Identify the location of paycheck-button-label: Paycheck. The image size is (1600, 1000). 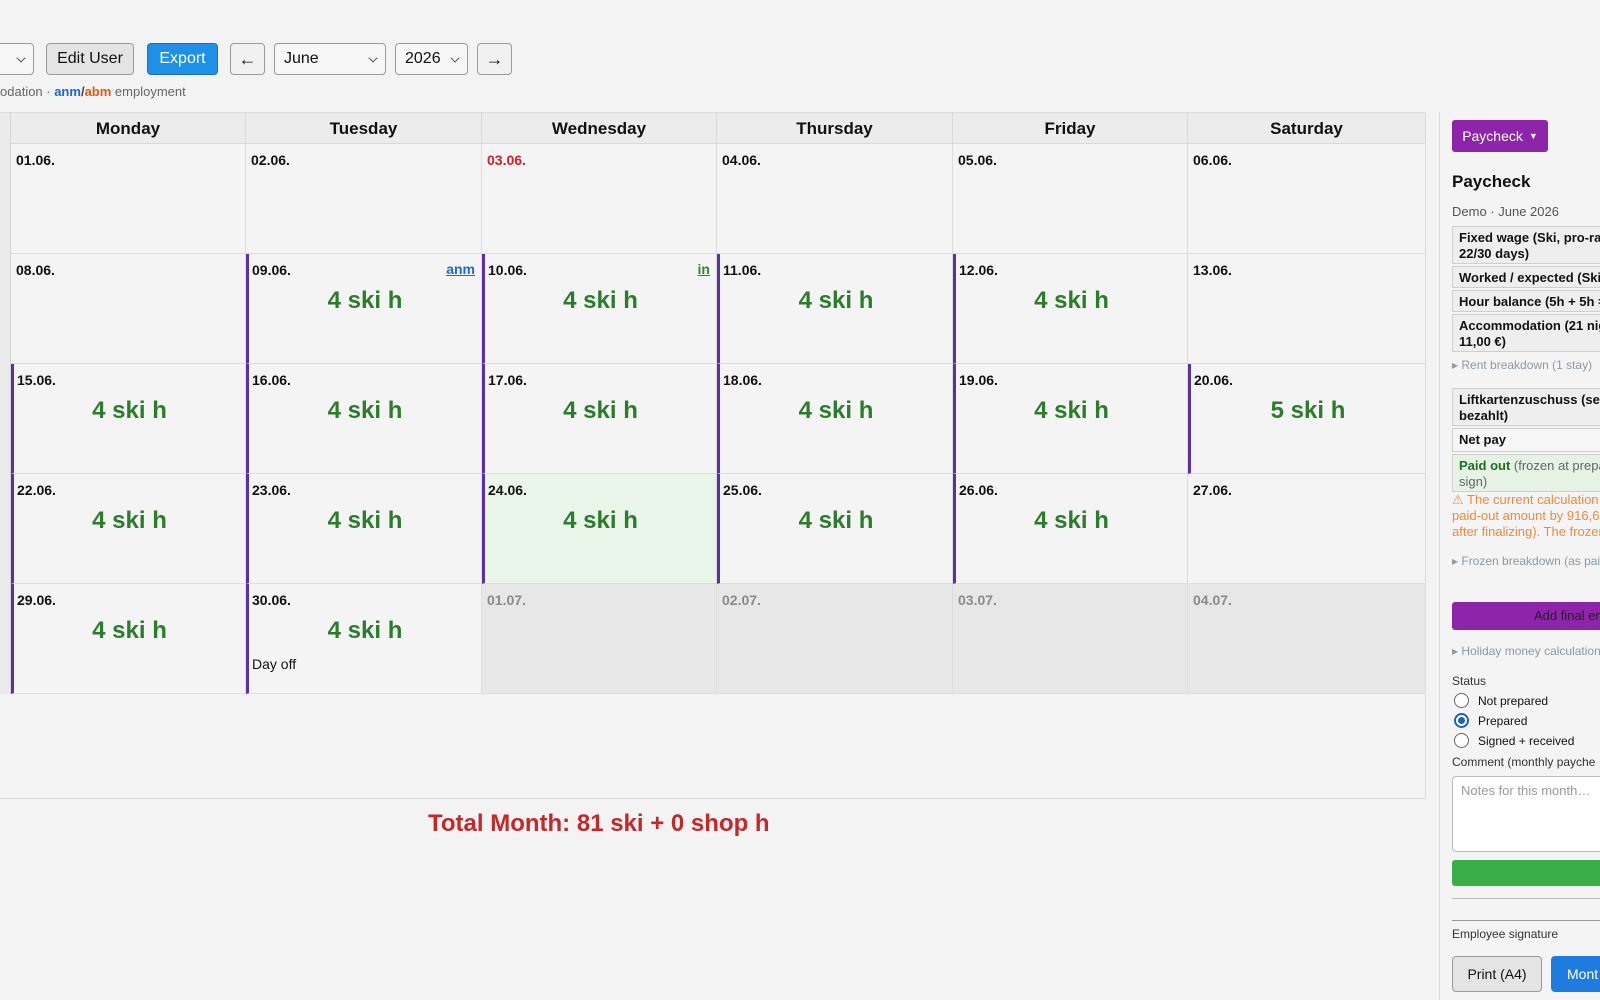
(1492, 136).